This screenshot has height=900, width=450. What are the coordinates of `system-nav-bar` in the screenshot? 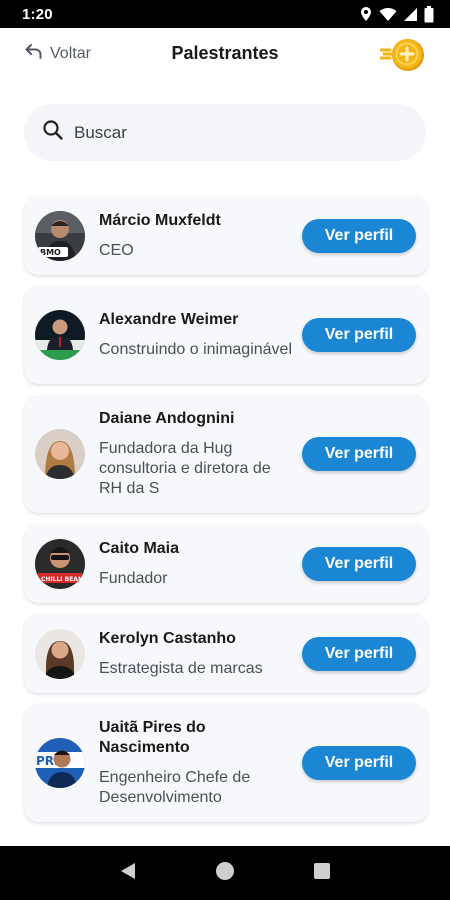 It's located at (225, 873).